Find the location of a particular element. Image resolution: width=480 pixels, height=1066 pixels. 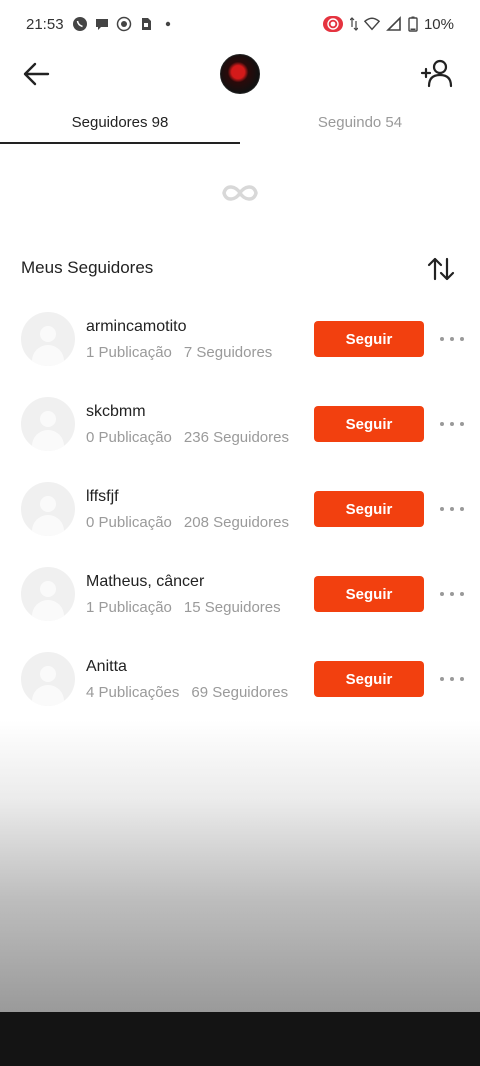

screen-record-icon is located at coordinates (333, 24).